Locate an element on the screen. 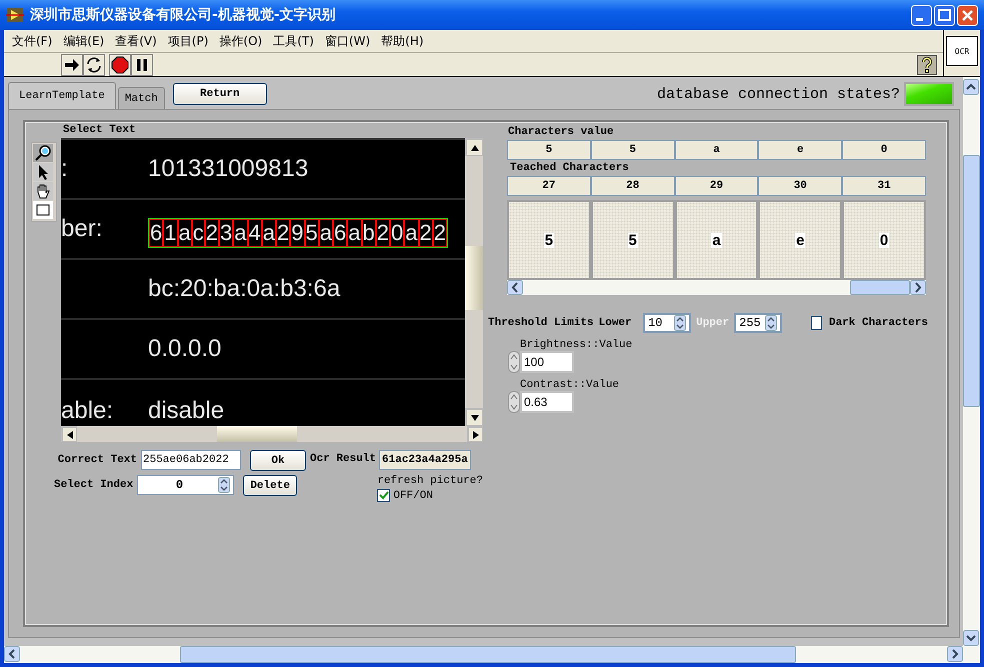  index-cell: 27 is located at coordinates (549, 186).